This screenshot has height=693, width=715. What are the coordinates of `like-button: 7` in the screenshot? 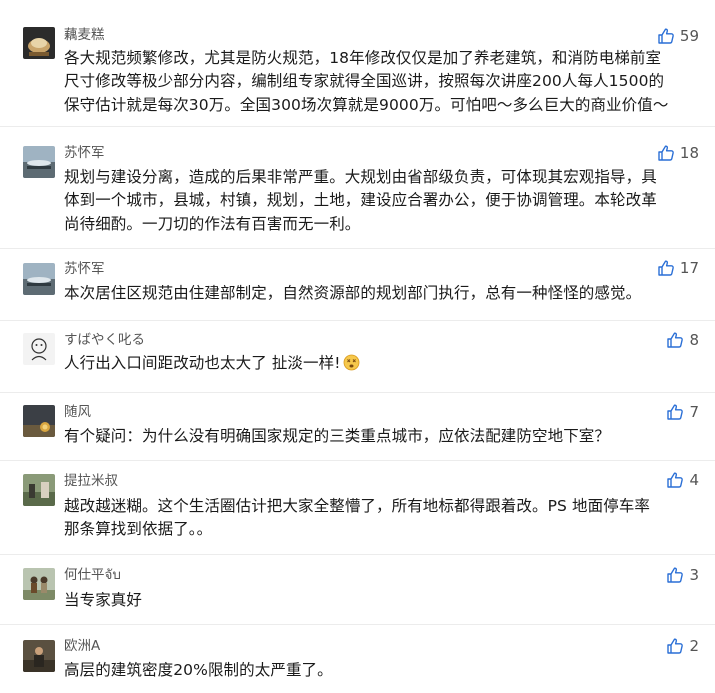 It's located at (682, 412).